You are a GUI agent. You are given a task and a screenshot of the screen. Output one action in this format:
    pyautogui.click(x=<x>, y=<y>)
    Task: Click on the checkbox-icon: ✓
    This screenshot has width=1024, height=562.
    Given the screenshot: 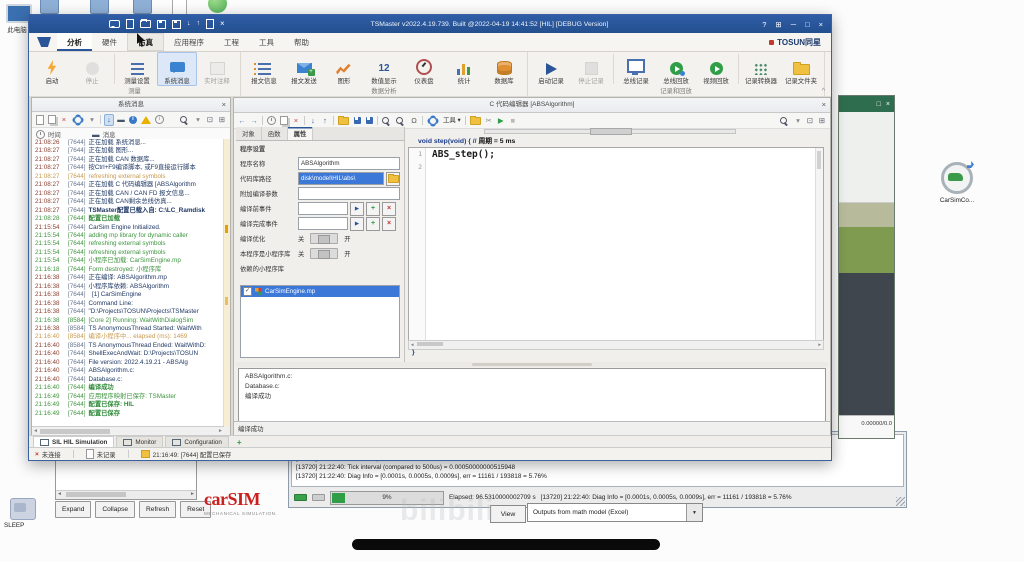 What is the action you would take?
    pyautogui.click(x=247, y=291)
    